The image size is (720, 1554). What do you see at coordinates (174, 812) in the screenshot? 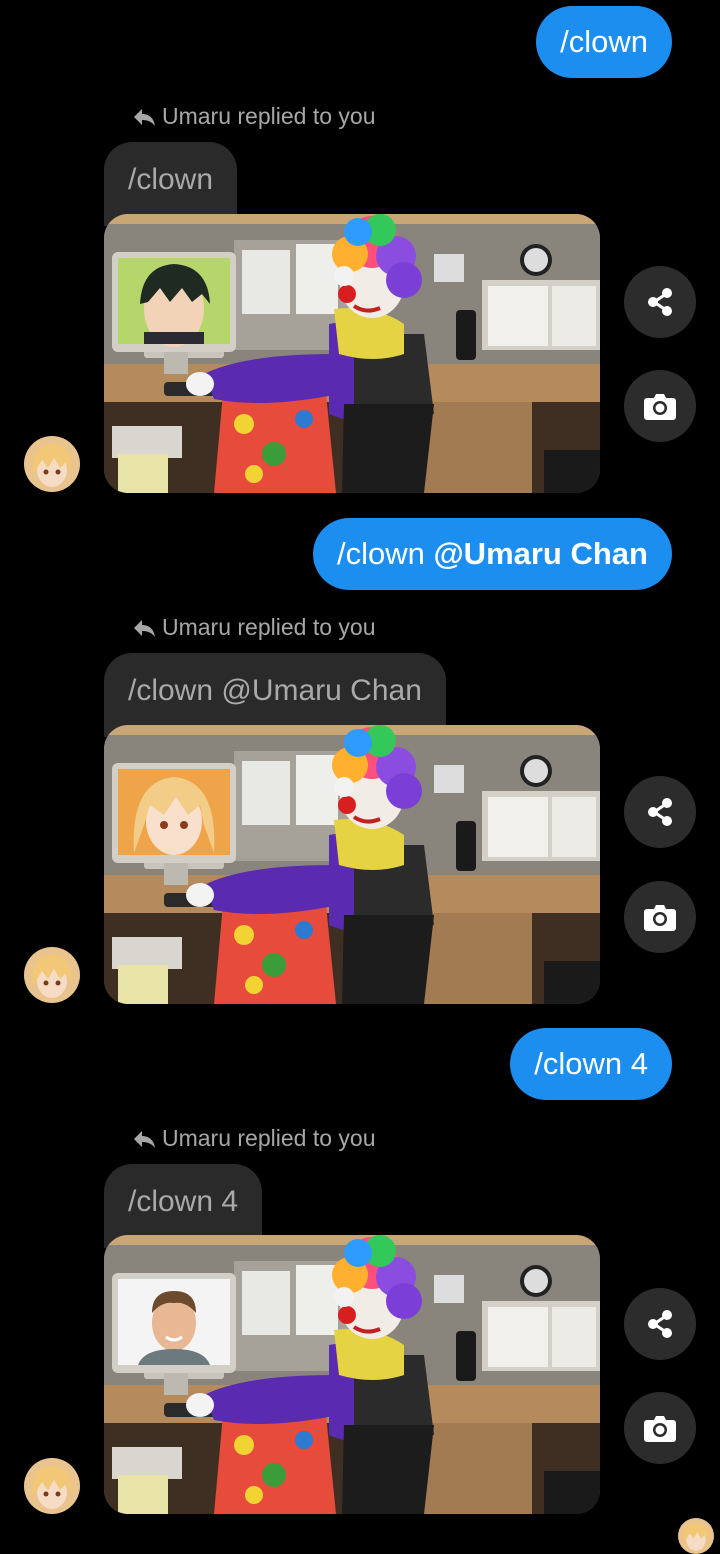
I see `monitor-screen-anime-girl` at bounding box center [174, 812].